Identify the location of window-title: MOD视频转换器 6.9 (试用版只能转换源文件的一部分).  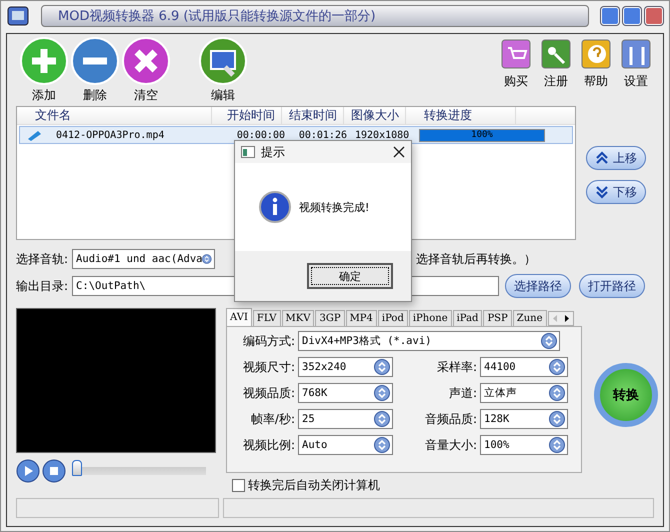
(315, 16).